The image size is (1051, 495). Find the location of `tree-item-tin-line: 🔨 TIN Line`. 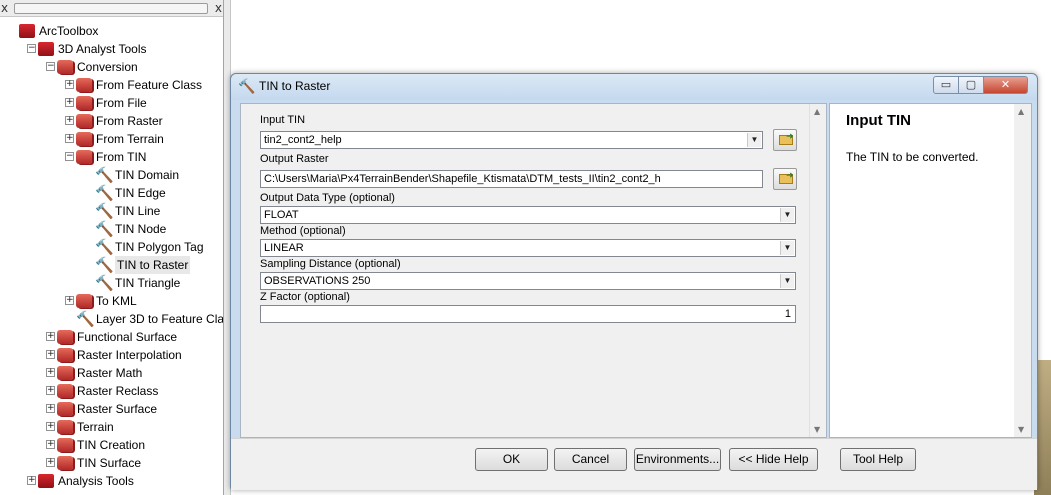

tree-item-tin-line: 🔨 TIN Line is located at coordinates (111, 211).